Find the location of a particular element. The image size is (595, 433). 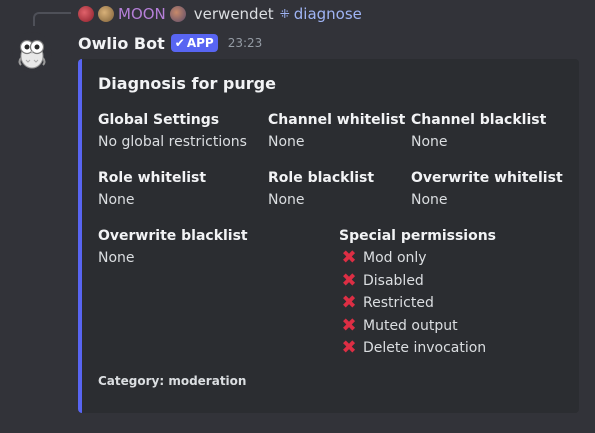

app-badge: ✔ APP is located at coordinates (194, 43).